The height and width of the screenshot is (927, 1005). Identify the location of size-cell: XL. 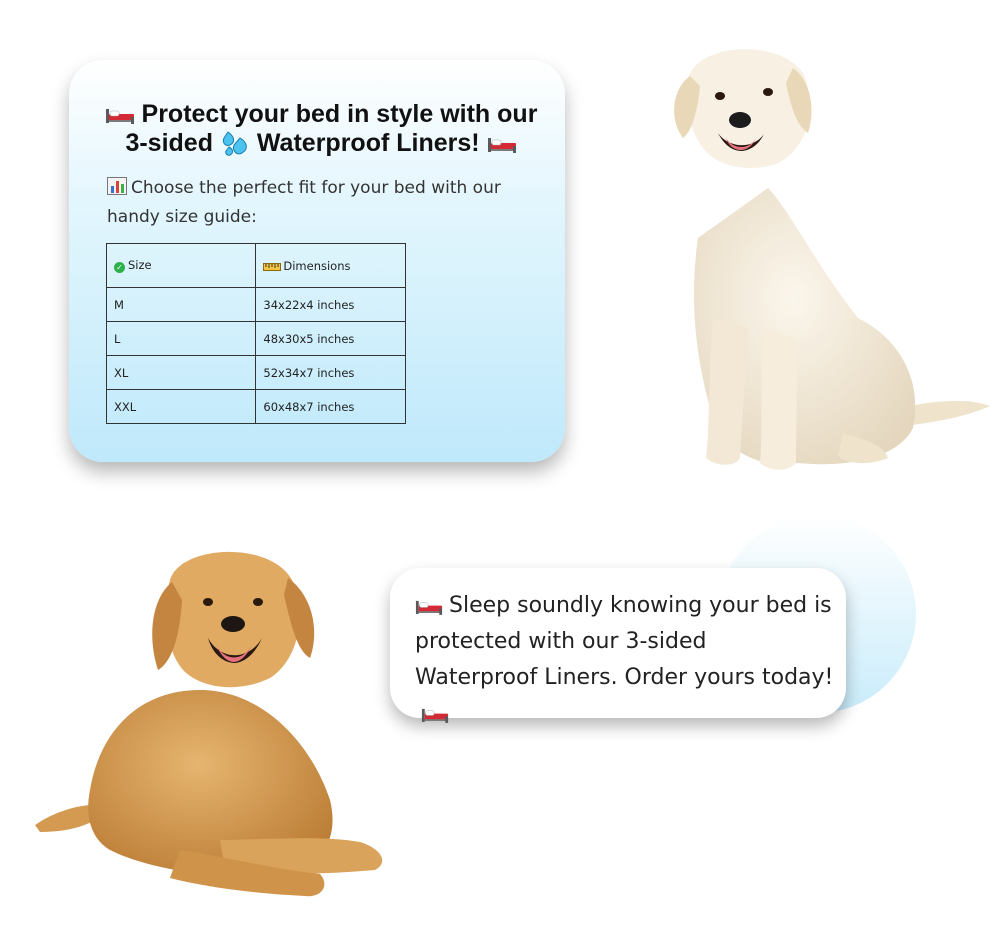
(181, 372).